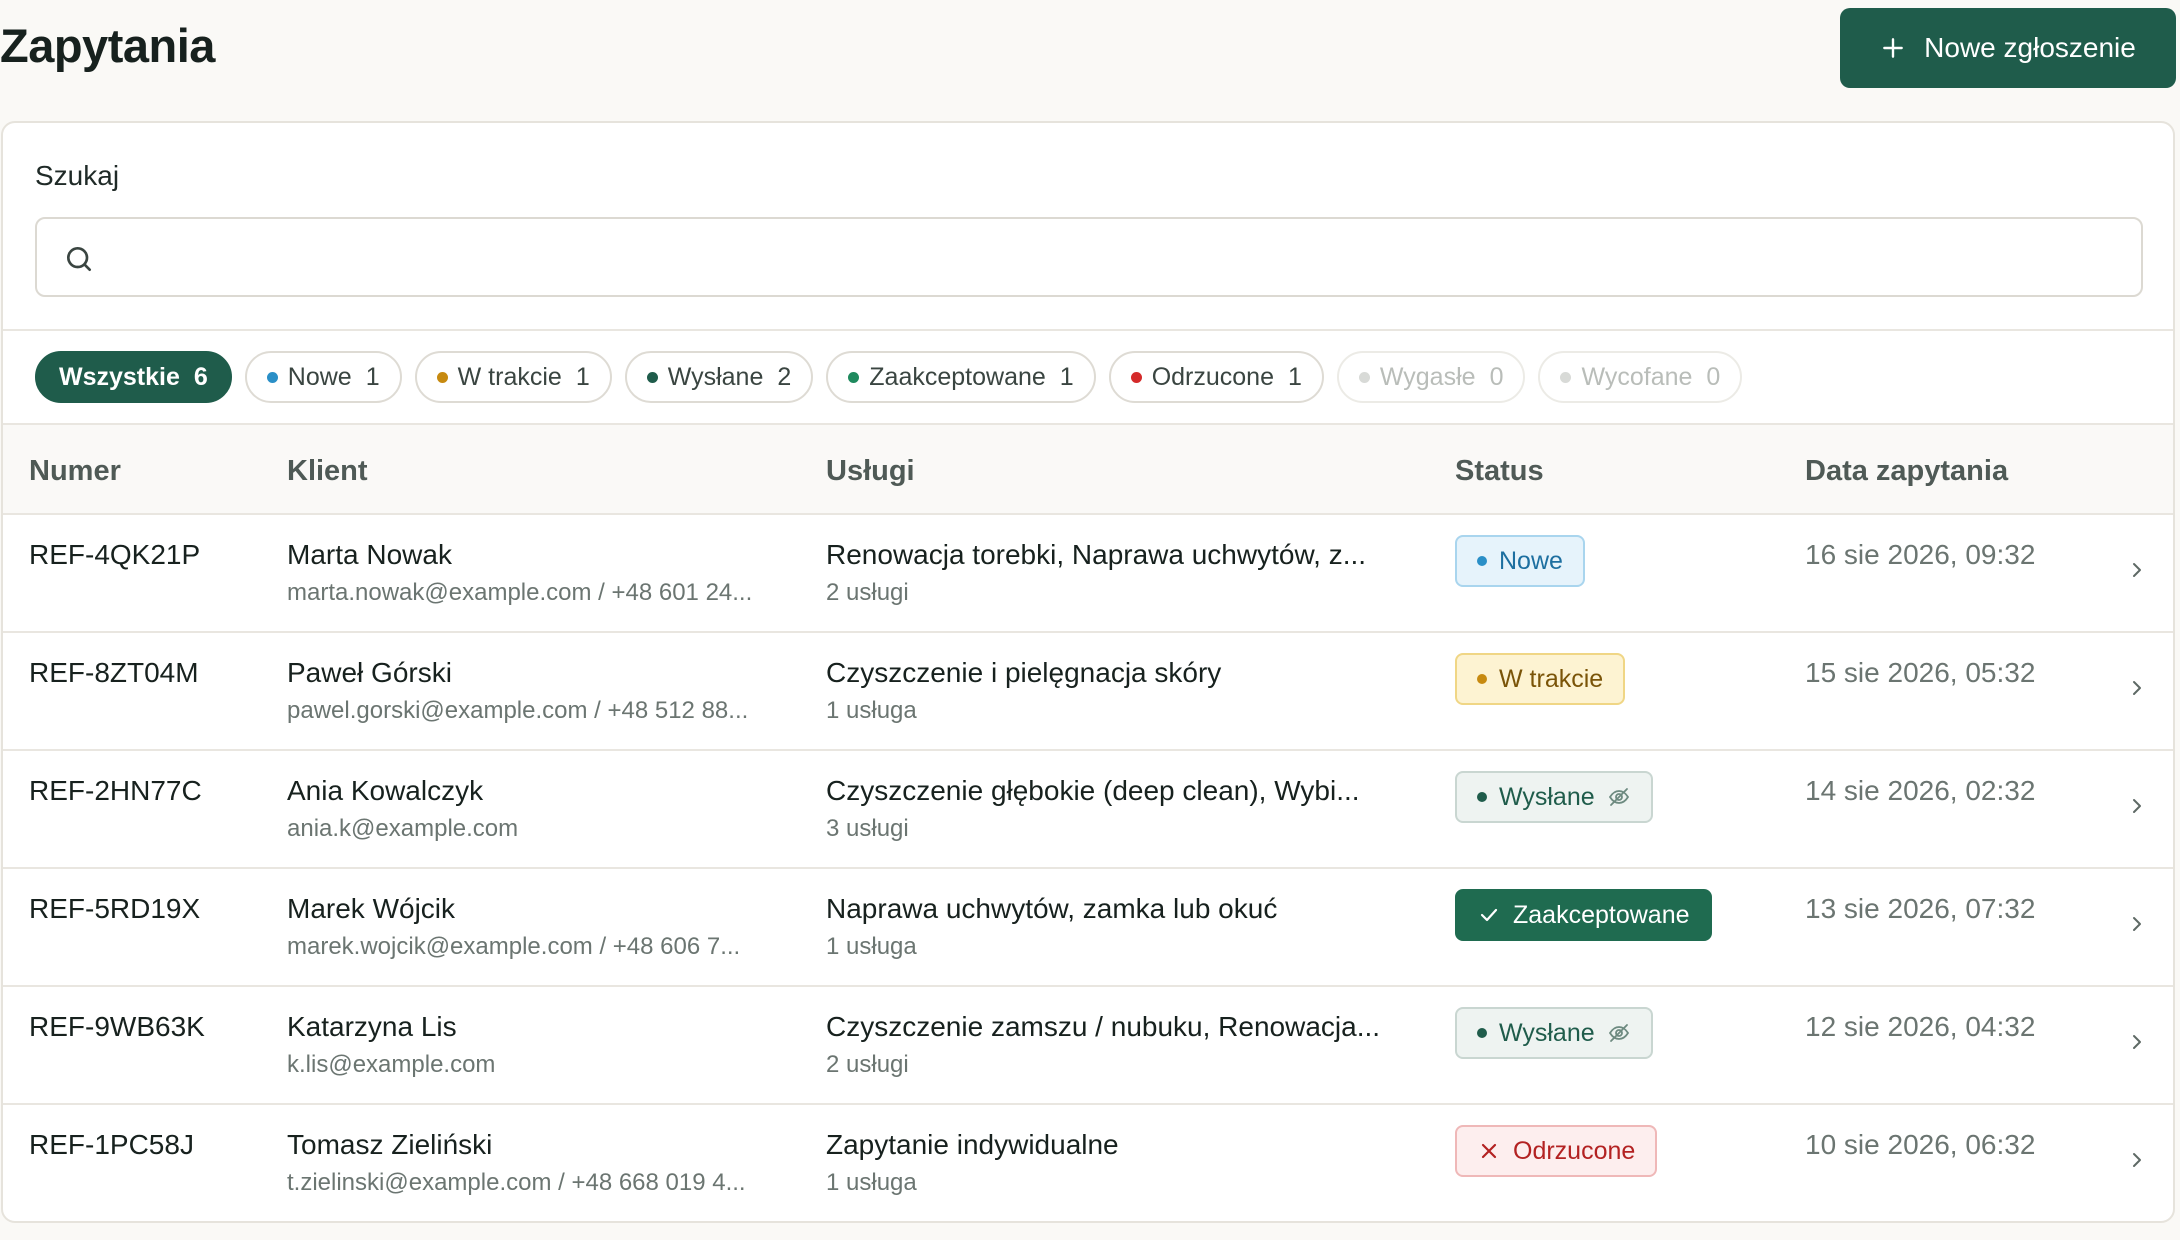 This screenshot has height=1240, width=2180. What do you see at coordinates (1920, 908) in the screenshot?
I see `request-date: 13 sie 2026, 07:32` at bounding box center [1920, 908].